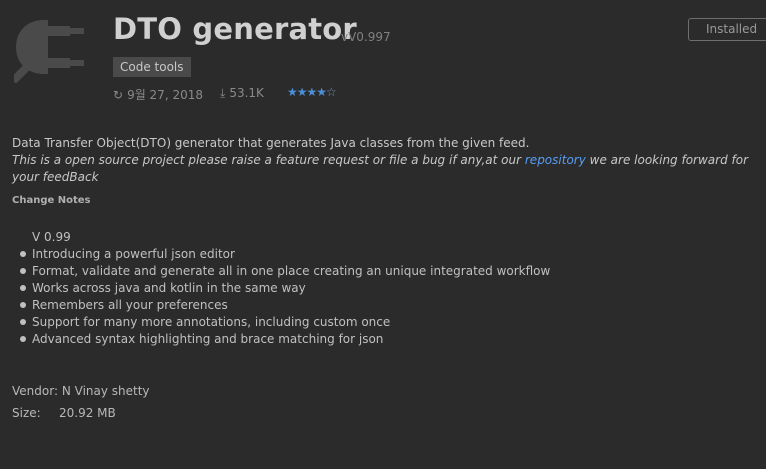 The width and height of the screenshot is (766, 469). I want to click on category-tag: Code tools, so click(152, 67).